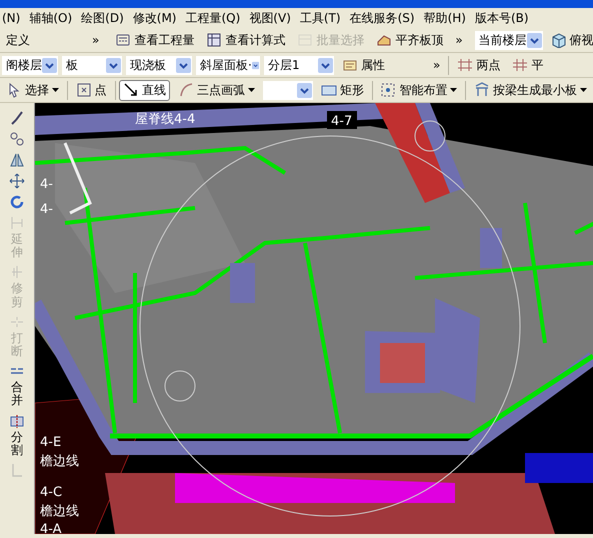 The height and width of the screenshot is (538, 593). Describe the element at coordinates (478, 65) in the screenshot. I see `toolbar-button: 两点` at that location.